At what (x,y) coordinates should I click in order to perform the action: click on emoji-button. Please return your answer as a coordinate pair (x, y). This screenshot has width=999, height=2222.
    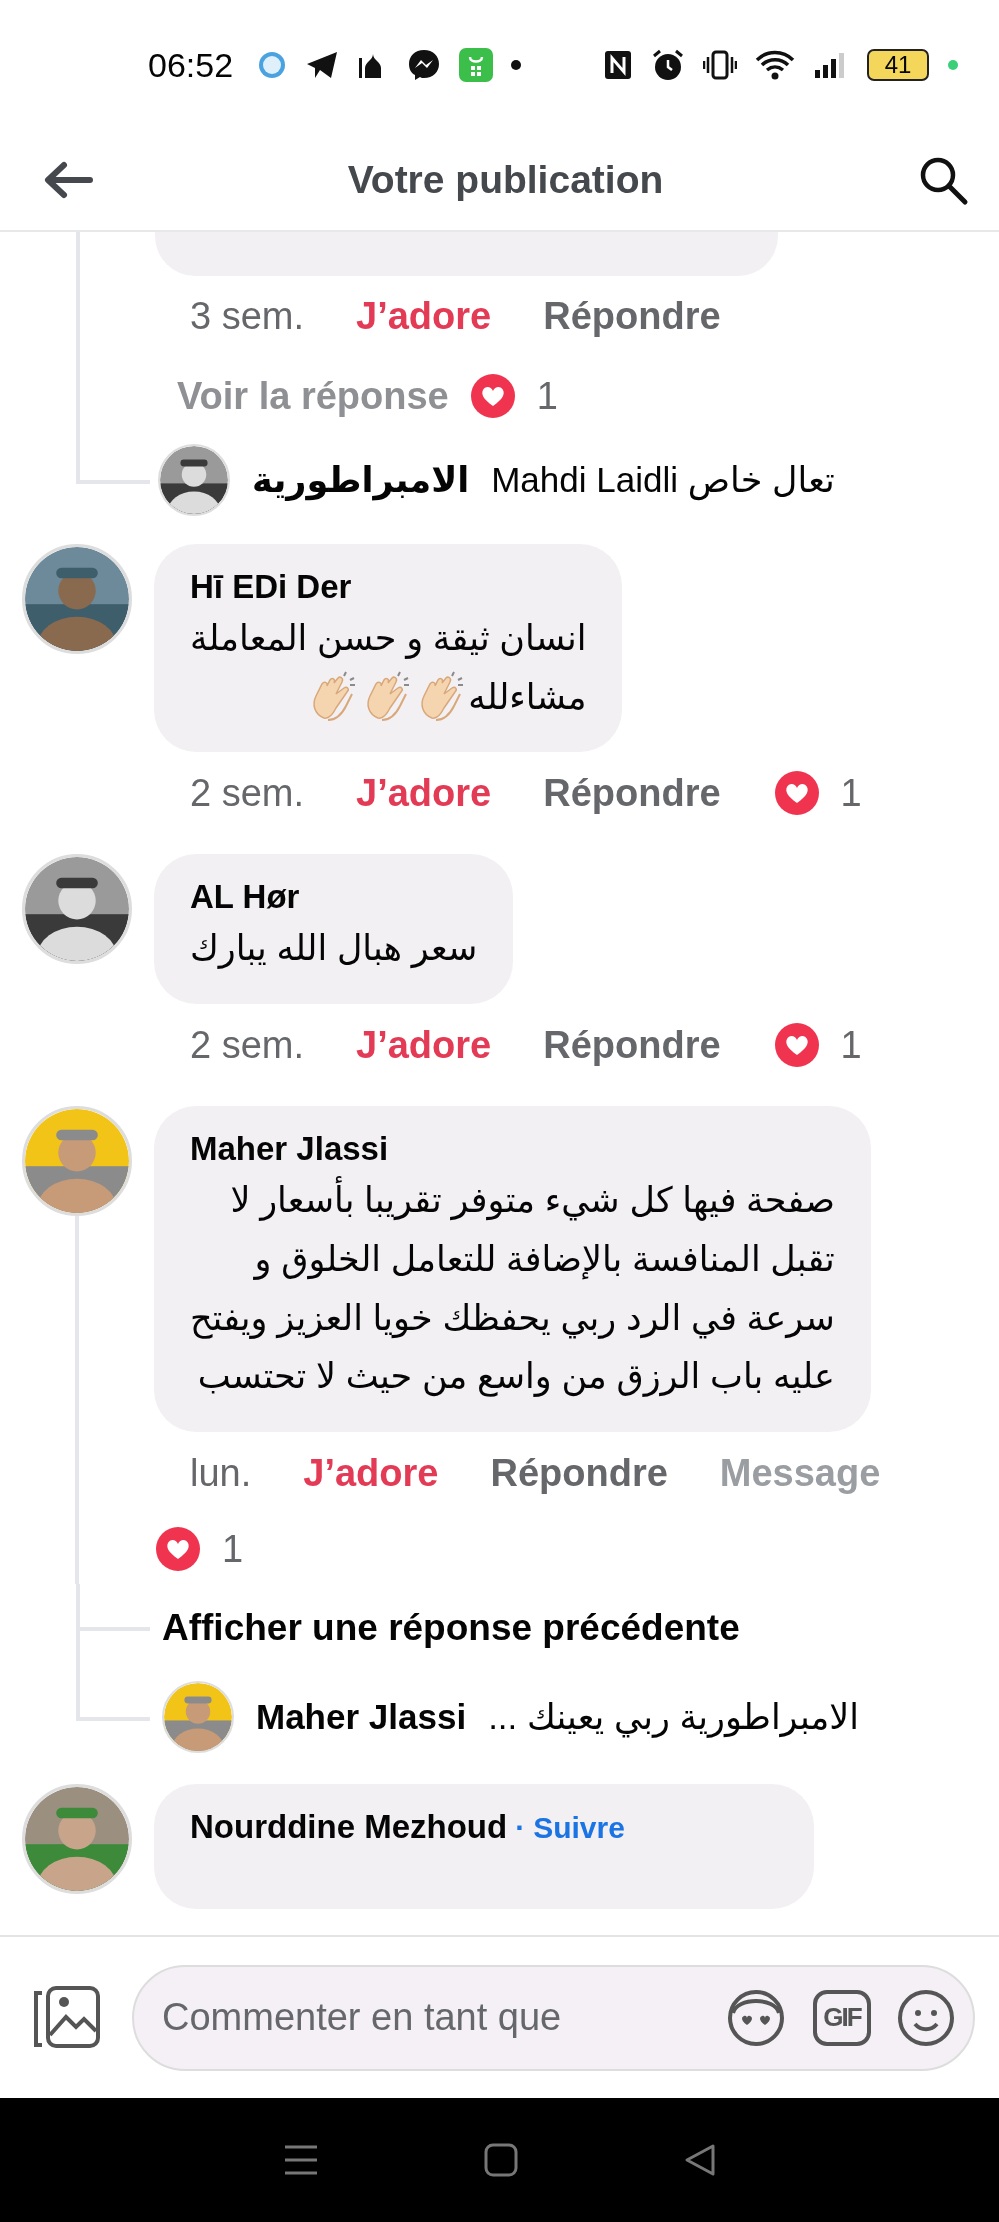
    Looking at the image, I should click on (926, 2017).